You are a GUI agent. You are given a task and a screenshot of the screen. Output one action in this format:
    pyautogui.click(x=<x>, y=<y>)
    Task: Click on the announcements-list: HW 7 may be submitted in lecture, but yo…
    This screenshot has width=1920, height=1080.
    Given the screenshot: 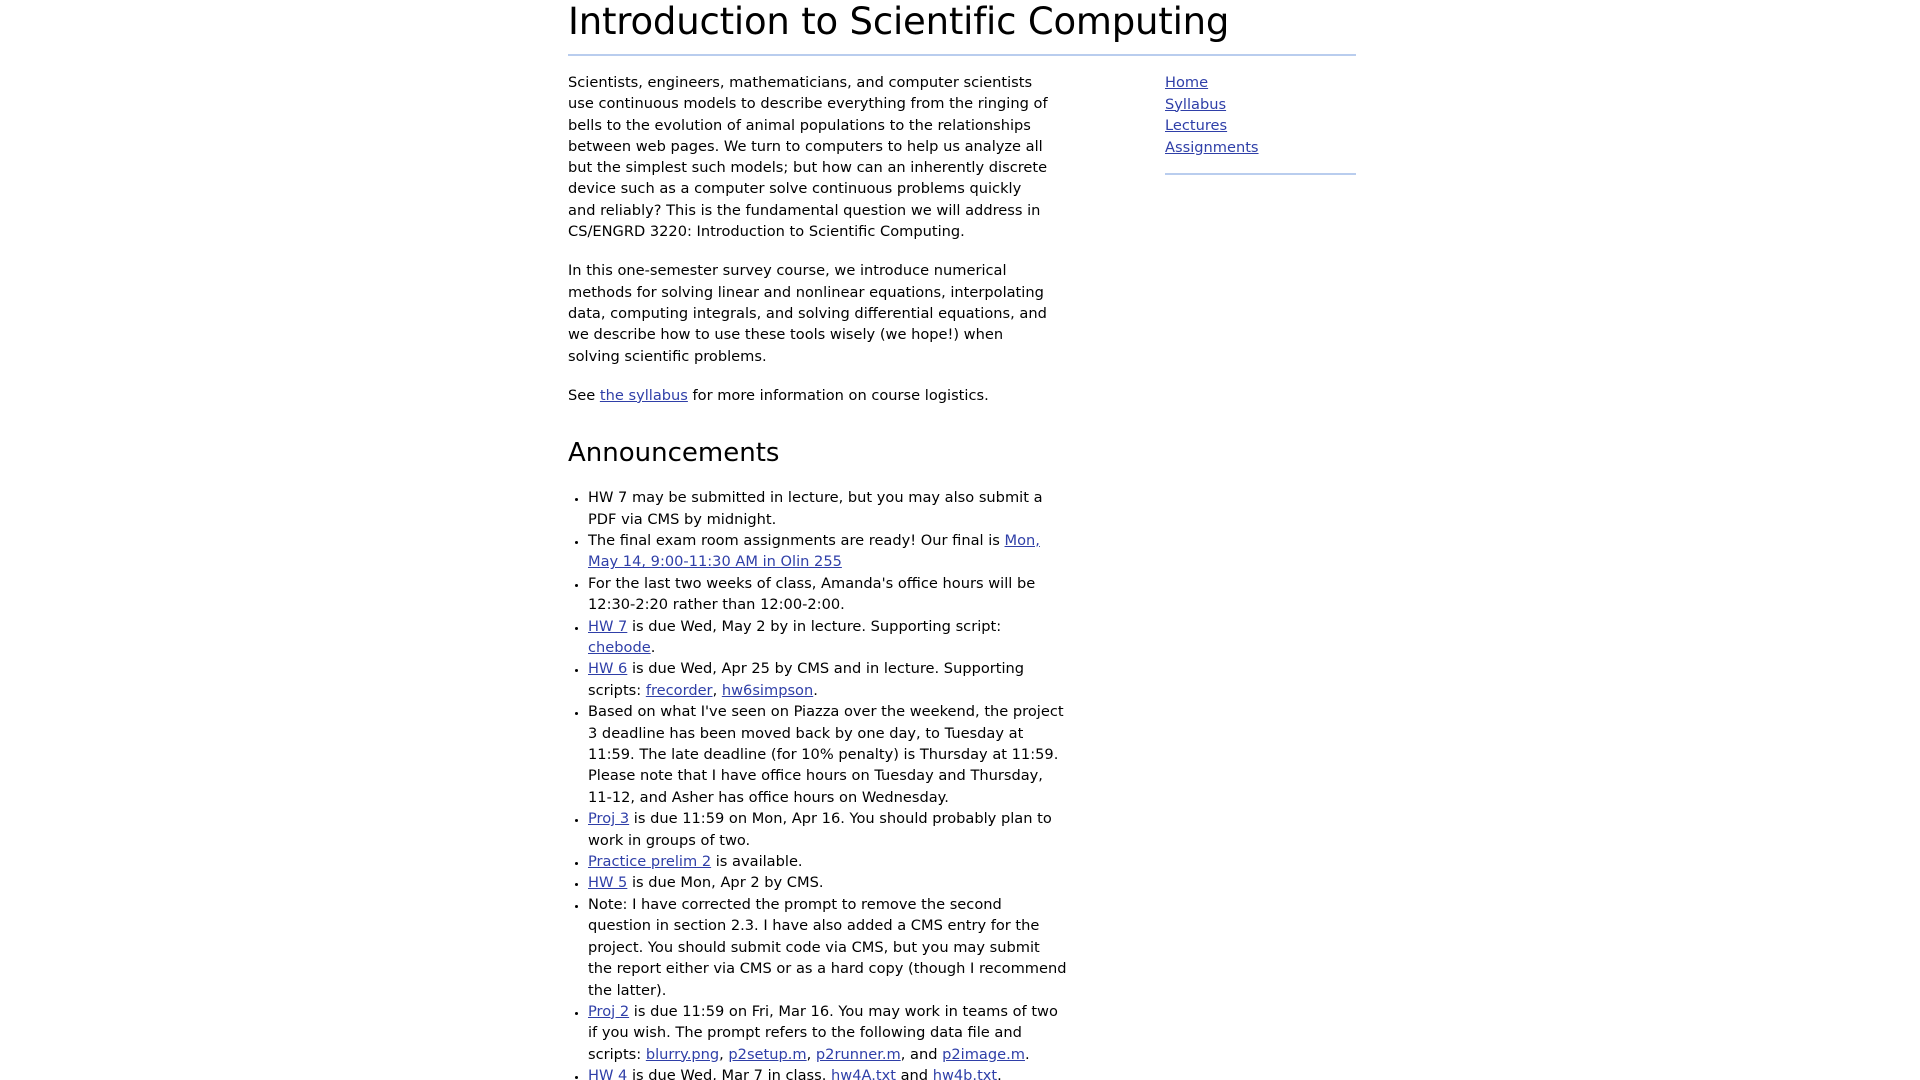 What is the action you would take?
    pyautogui.click(x=818, y=783)
    